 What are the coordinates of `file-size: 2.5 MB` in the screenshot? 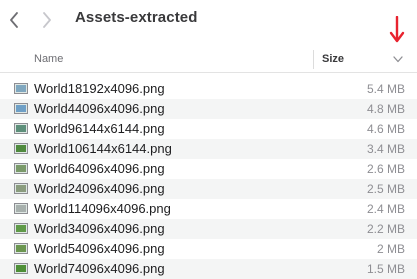 It's located at (385, 189).